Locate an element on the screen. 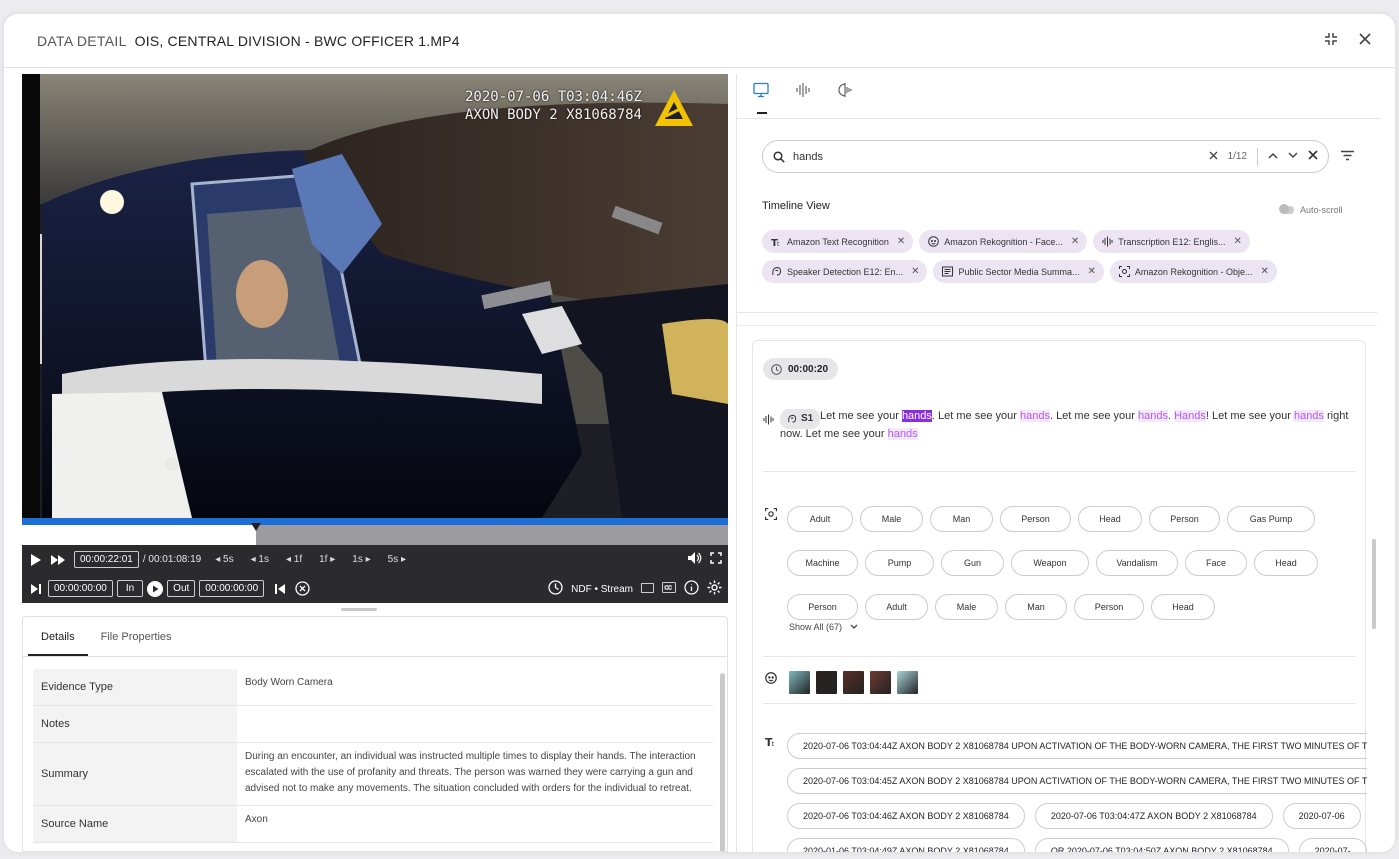  filter-icon is located at coordinates (1347, 157).